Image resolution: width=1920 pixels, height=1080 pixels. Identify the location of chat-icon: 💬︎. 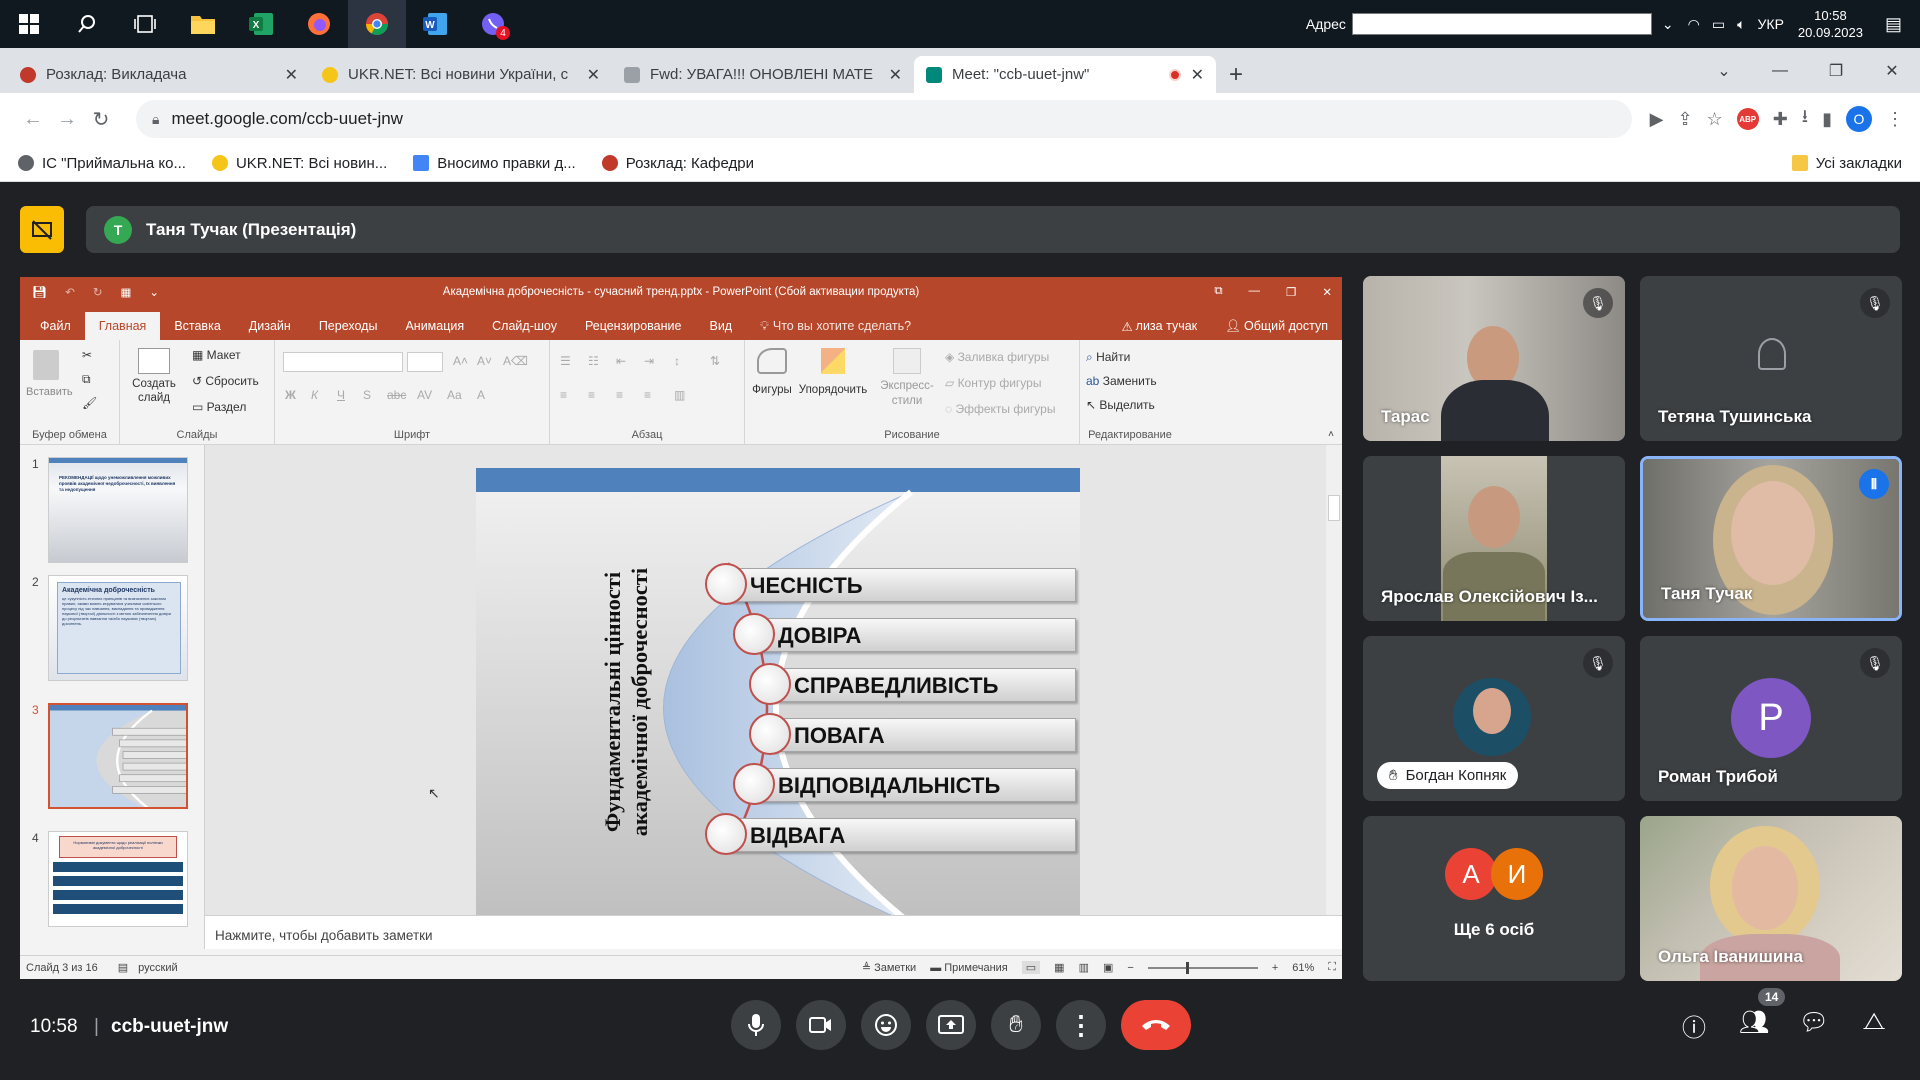
(1814, 1022).